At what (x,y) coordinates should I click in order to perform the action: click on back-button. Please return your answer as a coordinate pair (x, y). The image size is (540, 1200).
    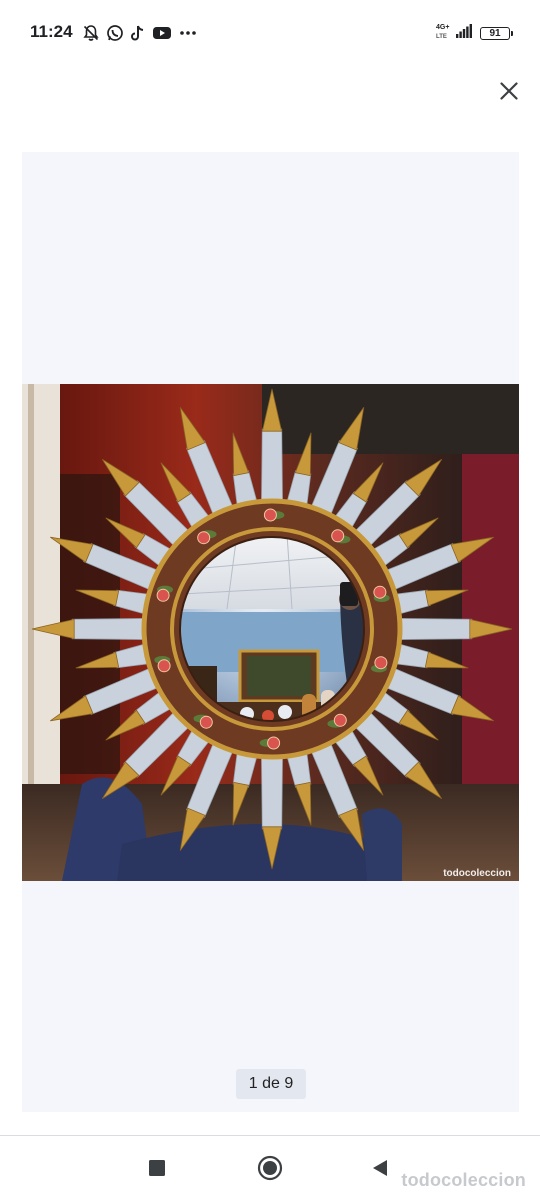
    Looking at the image, I should click on (380, 1168).